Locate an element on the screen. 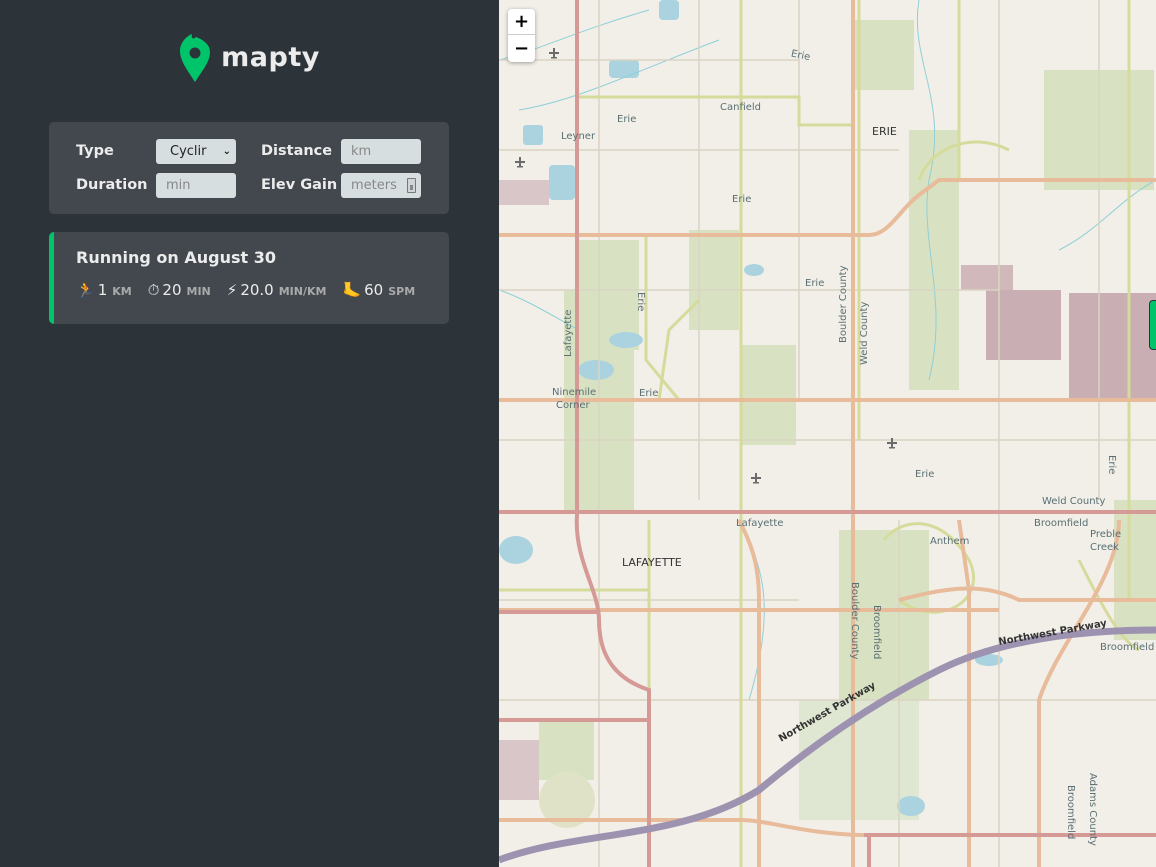 The width and height of the screenshot is (1156, 867). lightning-icon: ⚡ is located at coordinates (232, 290).